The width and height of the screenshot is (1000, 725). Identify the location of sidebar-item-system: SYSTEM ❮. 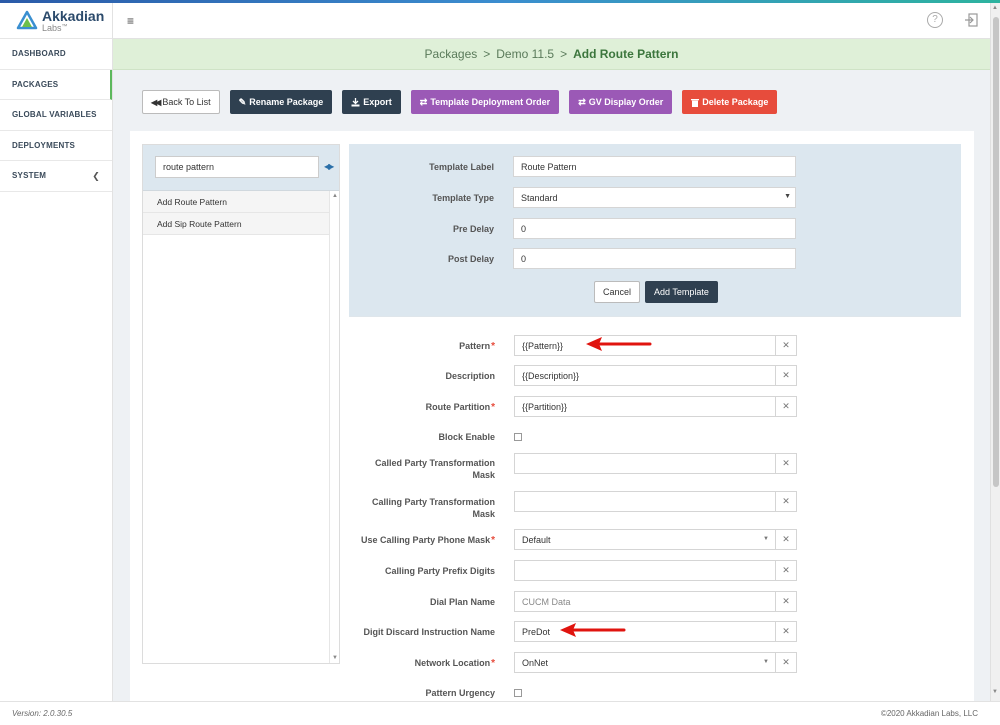
(56, 176).